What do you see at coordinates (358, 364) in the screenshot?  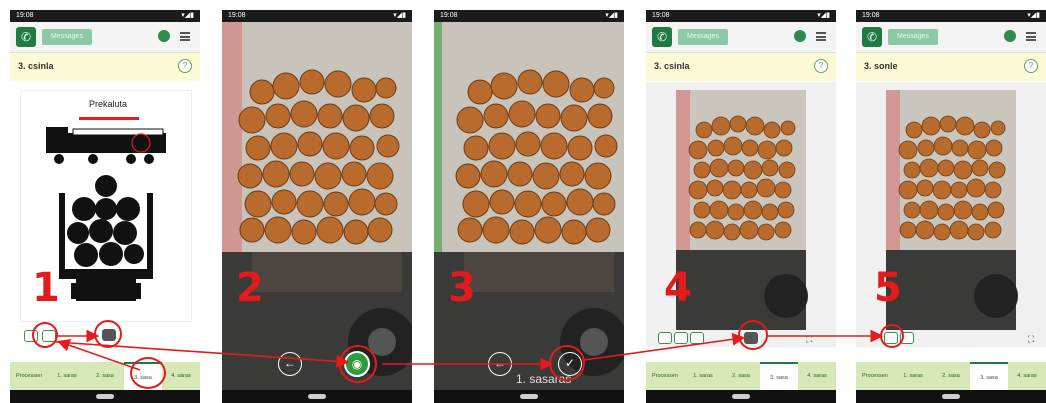 I see `highlight-shutter` at bounding box center [358, 364].